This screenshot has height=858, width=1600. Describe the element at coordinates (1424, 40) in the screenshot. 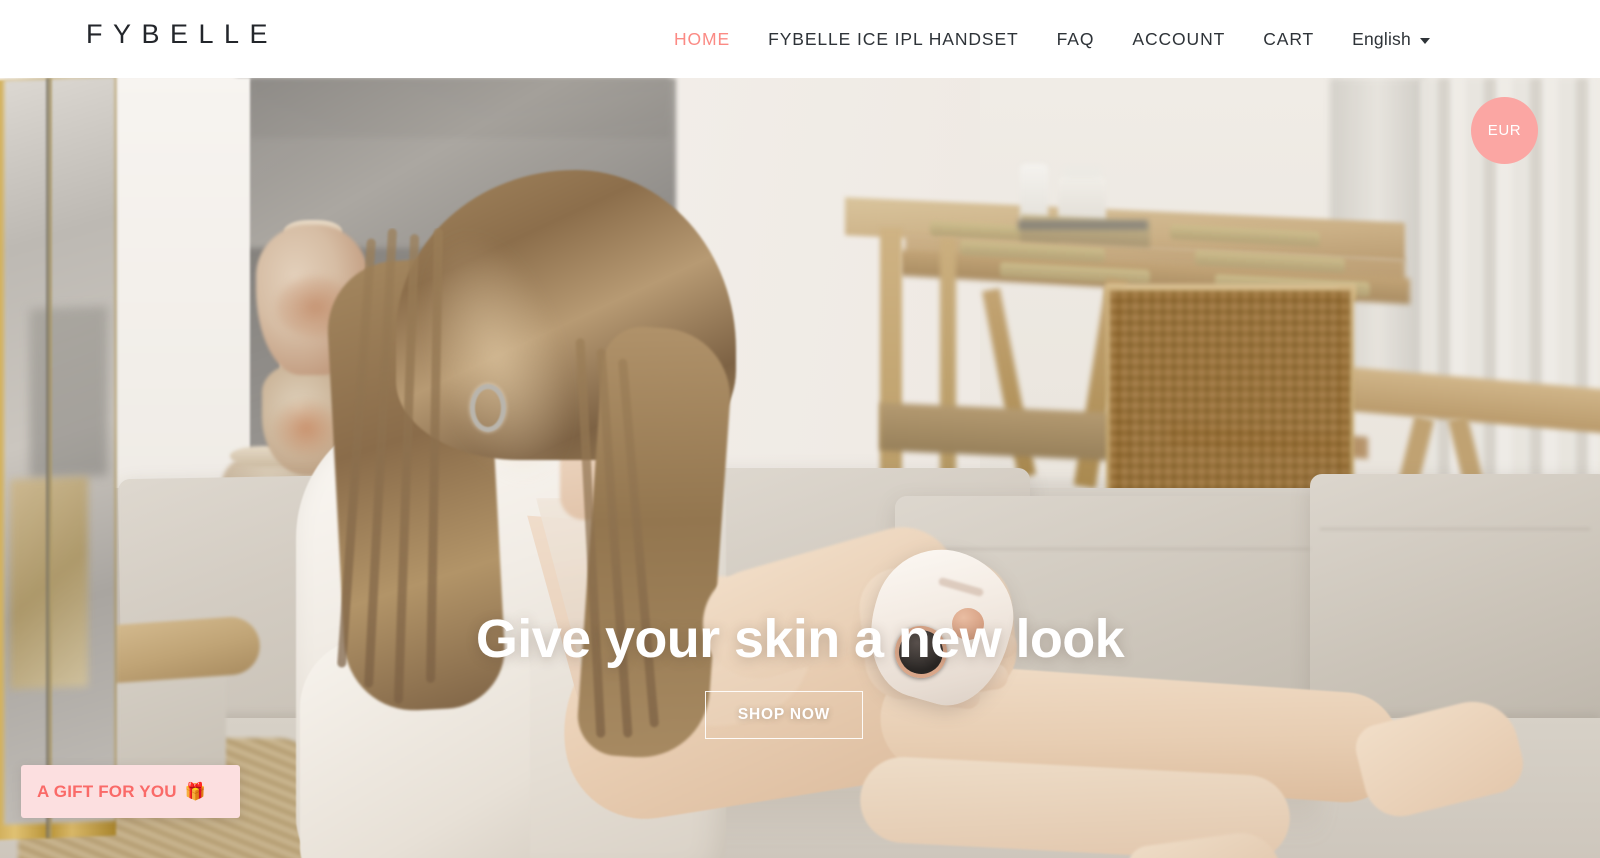

I see `chevron-down-icon` at that location.